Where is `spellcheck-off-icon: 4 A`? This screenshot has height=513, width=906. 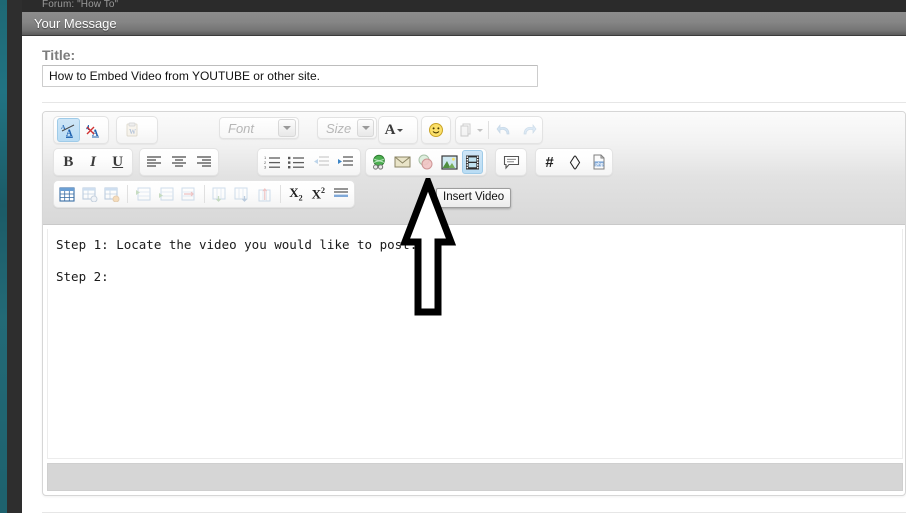 spellcheck-off-icon: 4 A is located at coordinates (93, 130).